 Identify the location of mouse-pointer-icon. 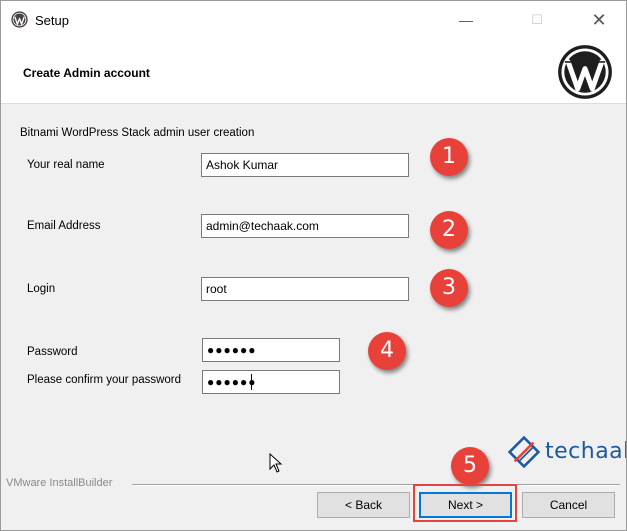
(276, 463).